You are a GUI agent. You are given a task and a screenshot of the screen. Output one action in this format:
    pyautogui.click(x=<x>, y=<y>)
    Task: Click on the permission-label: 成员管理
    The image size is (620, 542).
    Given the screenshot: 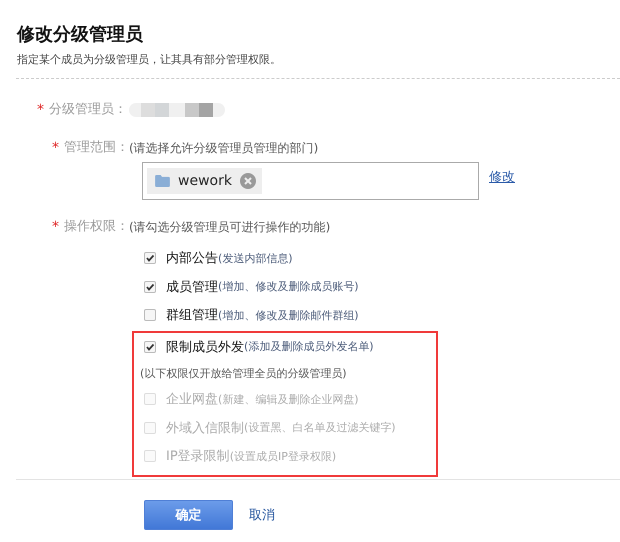 What is the action you would take?
    pyautogui.click(x=192, y=287)
    